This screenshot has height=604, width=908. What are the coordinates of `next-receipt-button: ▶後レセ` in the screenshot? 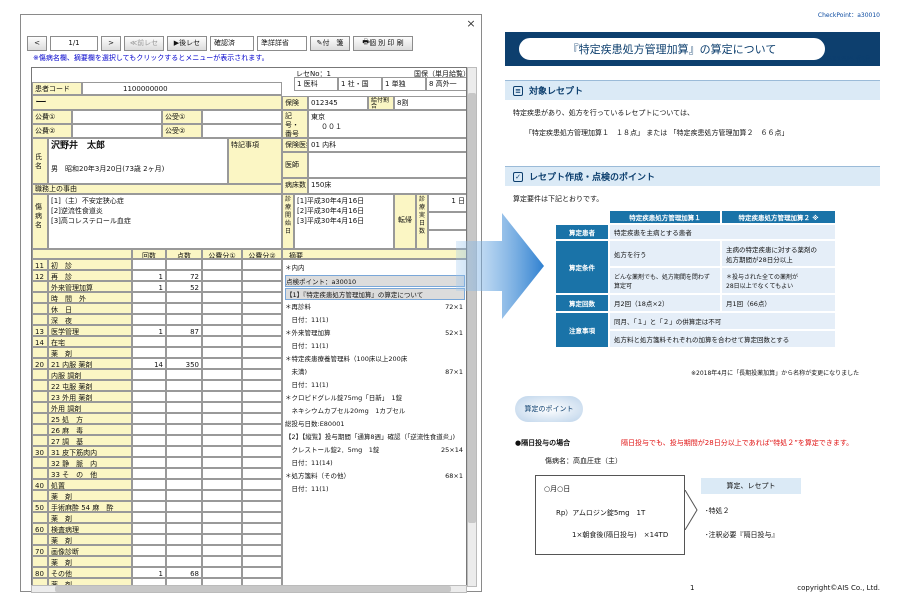 It's located at (187, 43).